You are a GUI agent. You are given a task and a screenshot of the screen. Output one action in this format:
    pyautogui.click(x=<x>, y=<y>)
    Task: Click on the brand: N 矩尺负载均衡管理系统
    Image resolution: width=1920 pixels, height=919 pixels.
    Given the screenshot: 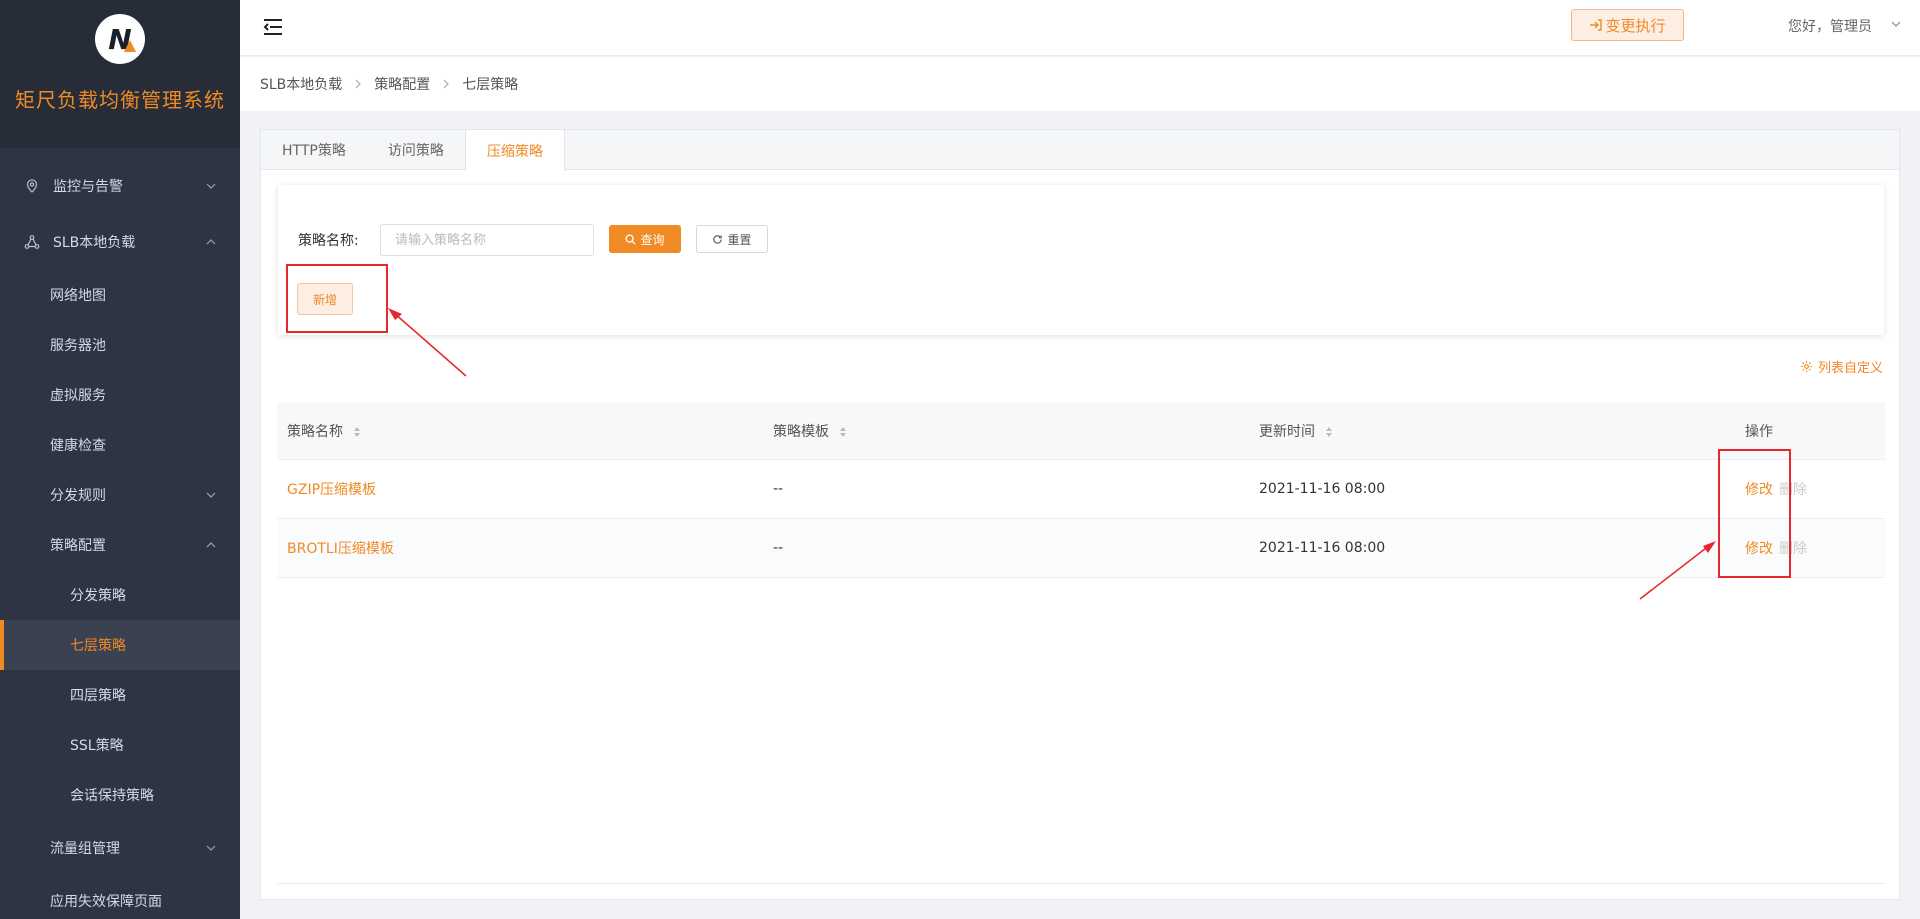 What is the action you would take?
    pyautogui.click(x=120, y=74)
    